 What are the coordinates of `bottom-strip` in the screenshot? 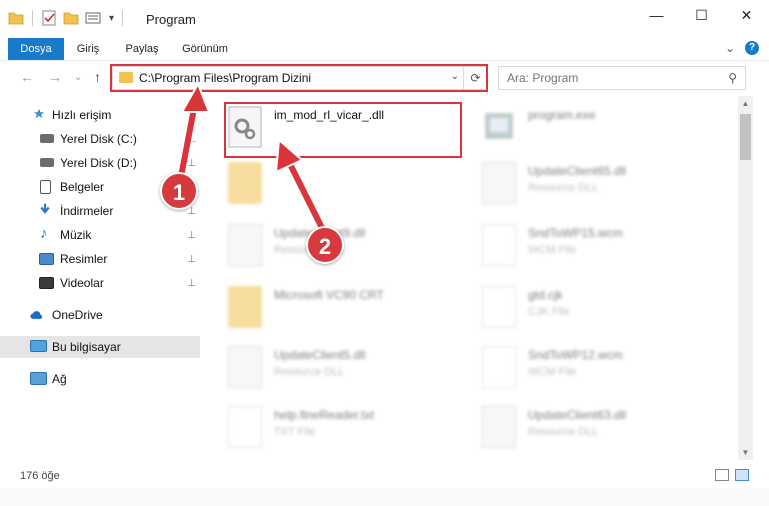 It's located at (384, 497).